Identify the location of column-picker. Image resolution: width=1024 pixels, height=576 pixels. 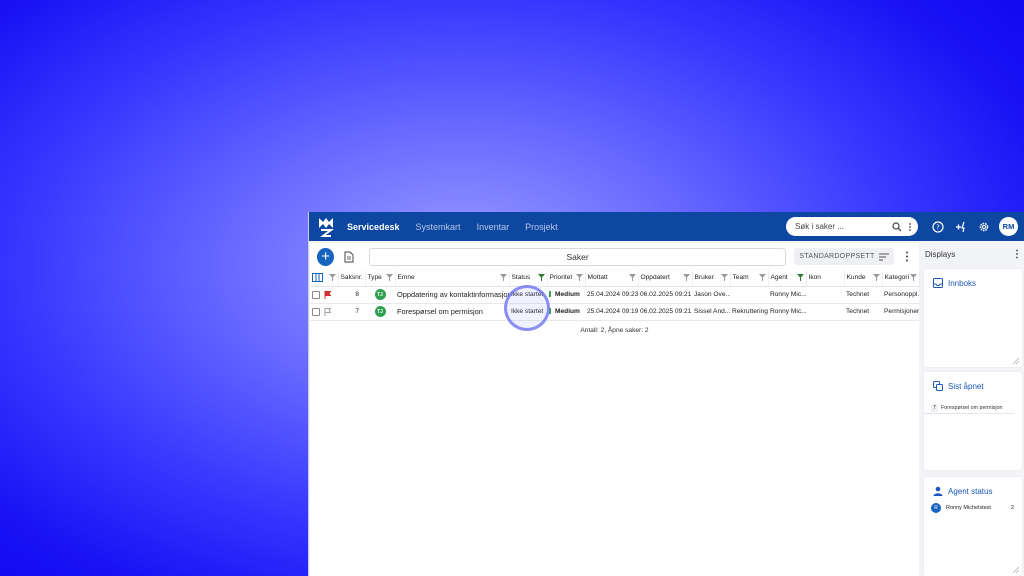
(324, 278).